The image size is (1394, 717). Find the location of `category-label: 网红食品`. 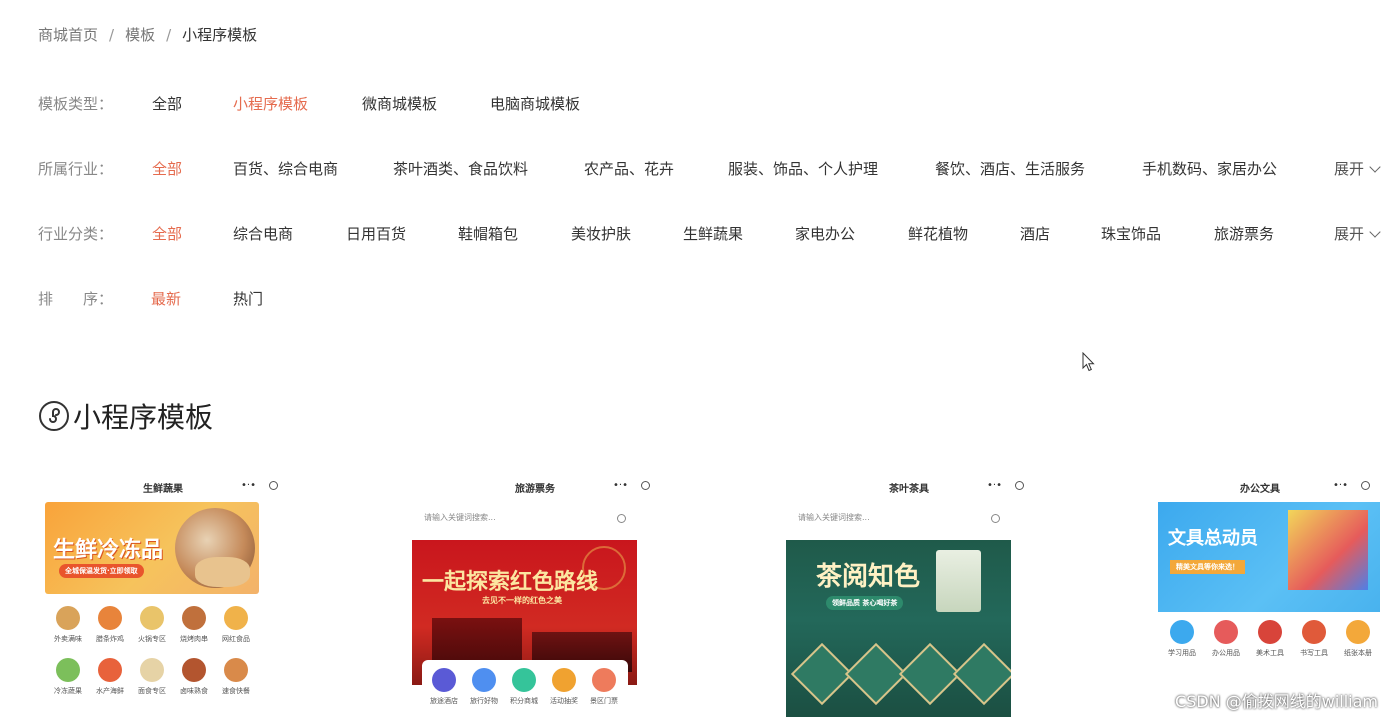

category-label: 网红食品 is located at coordinates (236, 639).